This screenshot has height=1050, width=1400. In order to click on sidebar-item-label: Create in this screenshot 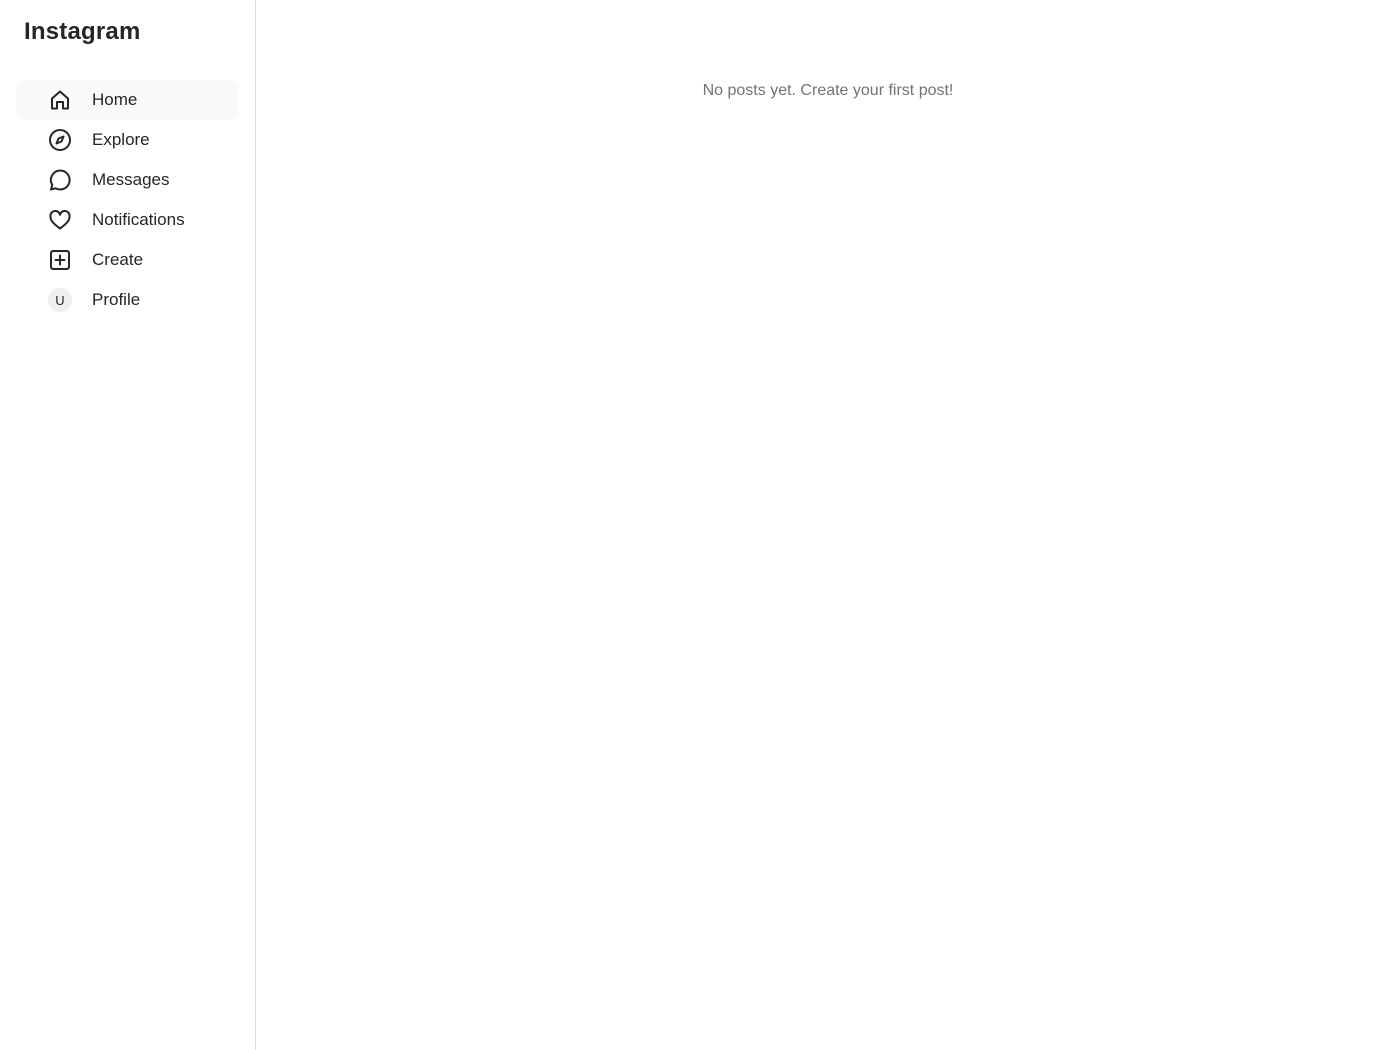, I will do `click(118, 259)`.